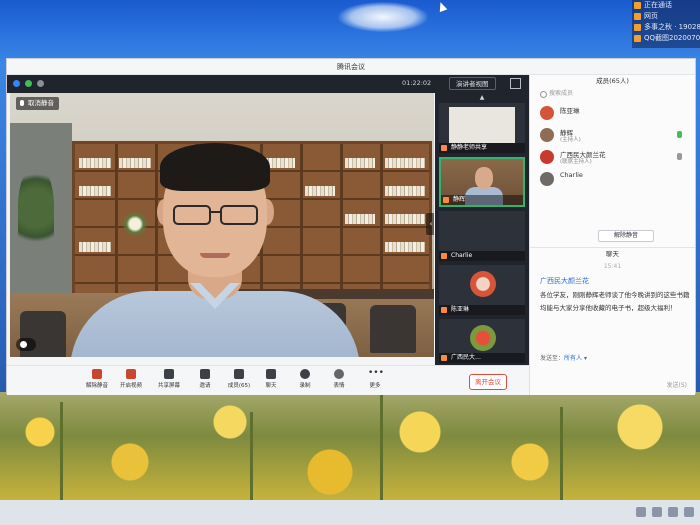  What do you see at coordinates (393, 329) in the screenshot?
I see `chair` at bounding box center [393, 329].